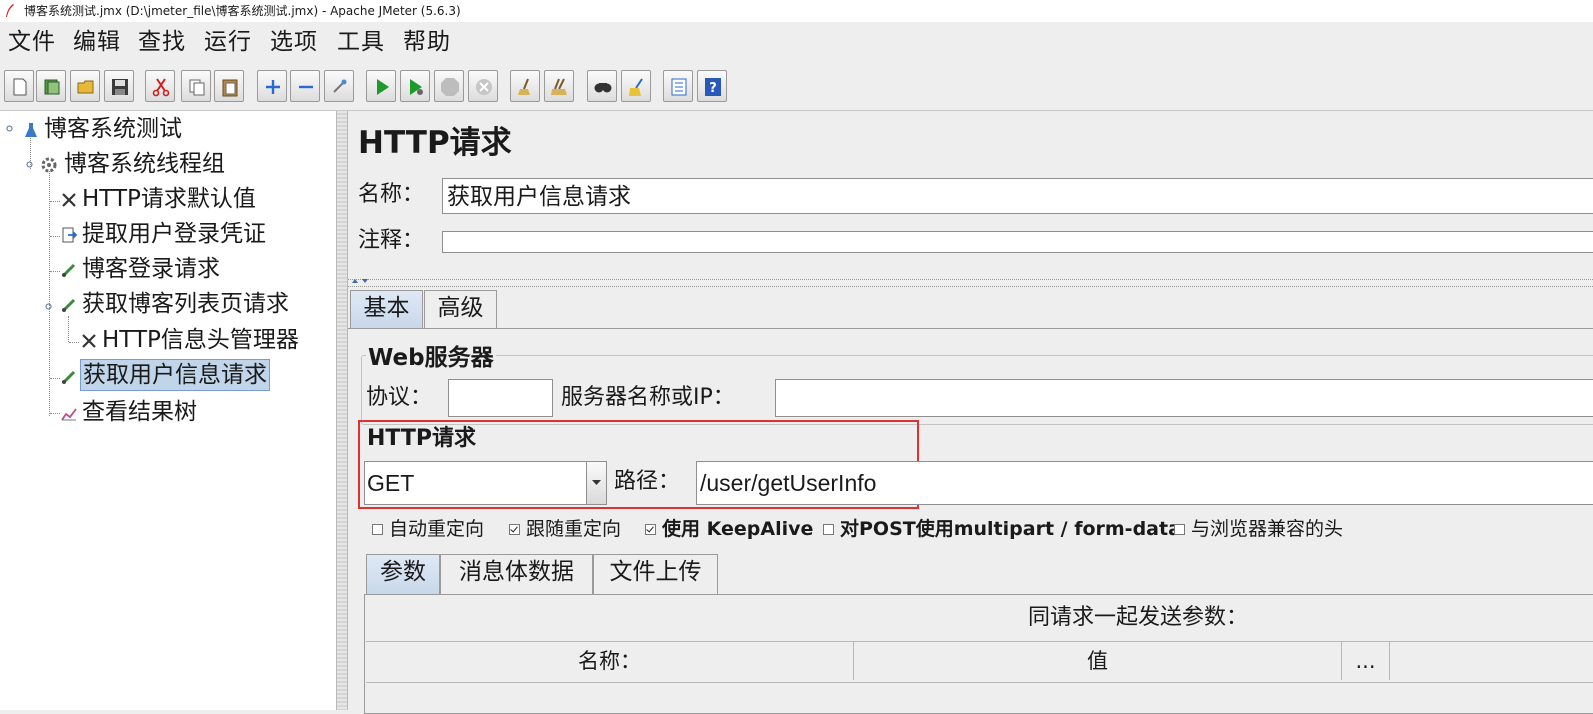 The image size is (1593, 714). I want to click on start-icon, so click(383, 87).